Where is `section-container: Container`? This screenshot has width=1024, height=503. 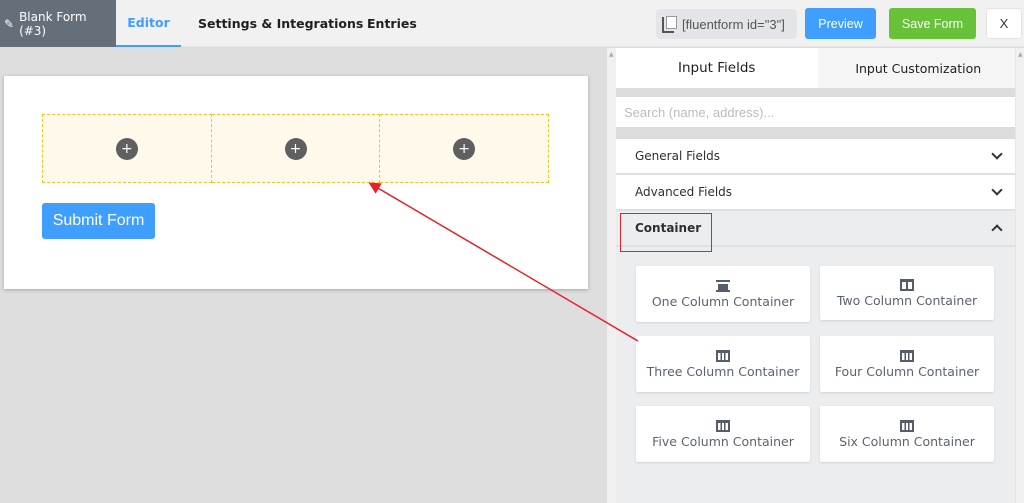
section-container: Container is located at coordinates (817, 229).